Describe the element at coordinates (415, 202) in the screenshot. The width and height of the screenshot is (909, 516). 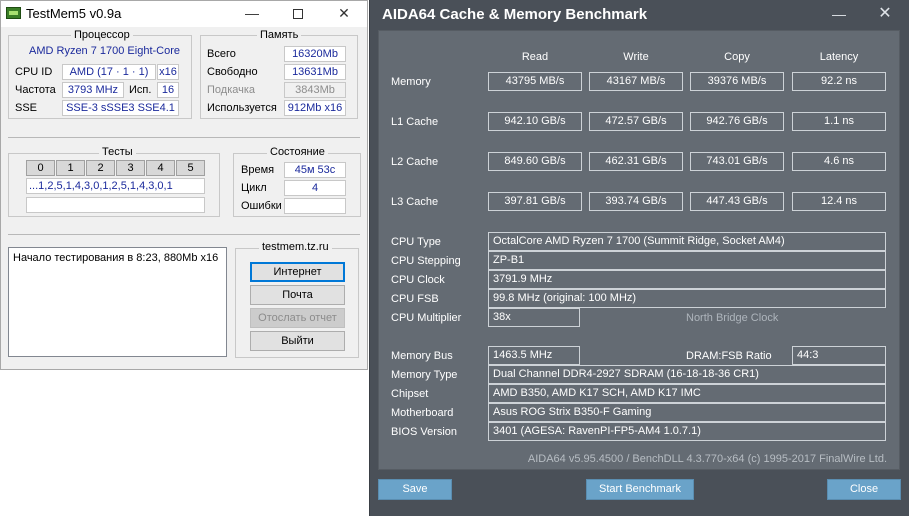
I see `row-label-l3: L3 Cache` at that location.